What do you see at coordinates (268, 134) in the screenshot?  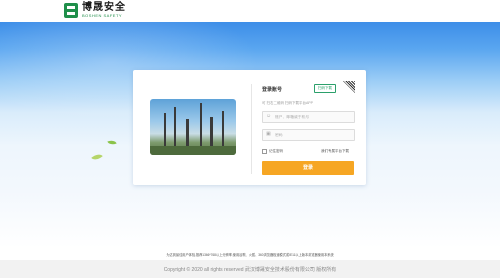 I see `lock-icon: ▣` at bounding box center [268, 134].